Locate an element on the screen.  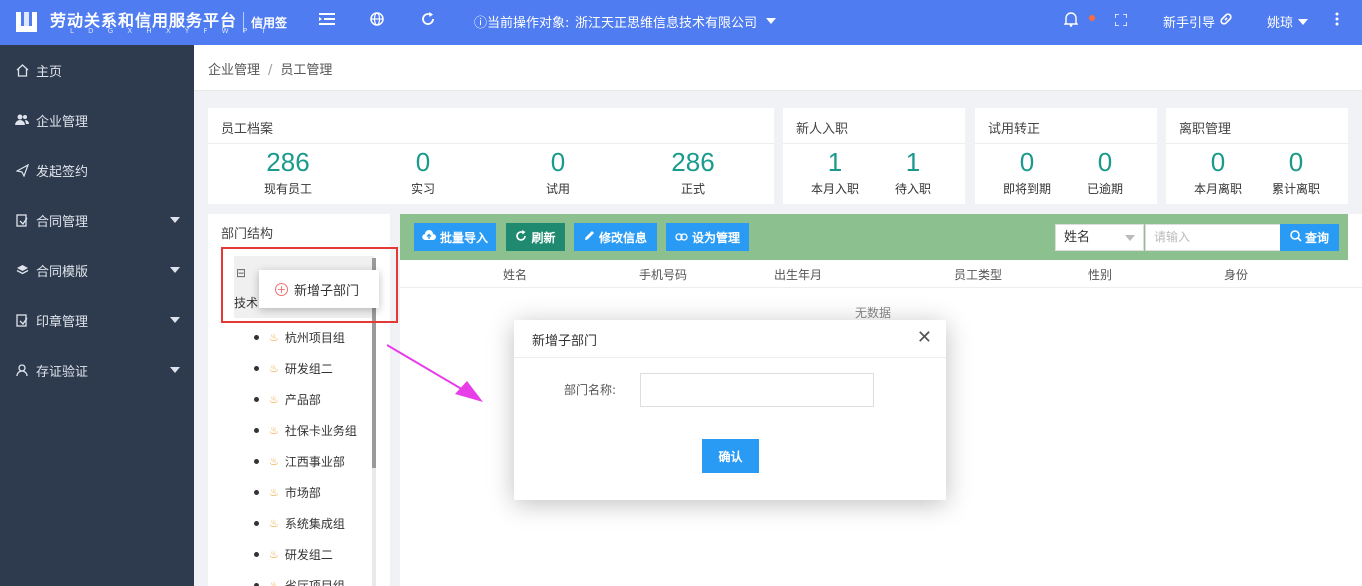
select-value: 姓名 is located at coordinates (1077, 237).